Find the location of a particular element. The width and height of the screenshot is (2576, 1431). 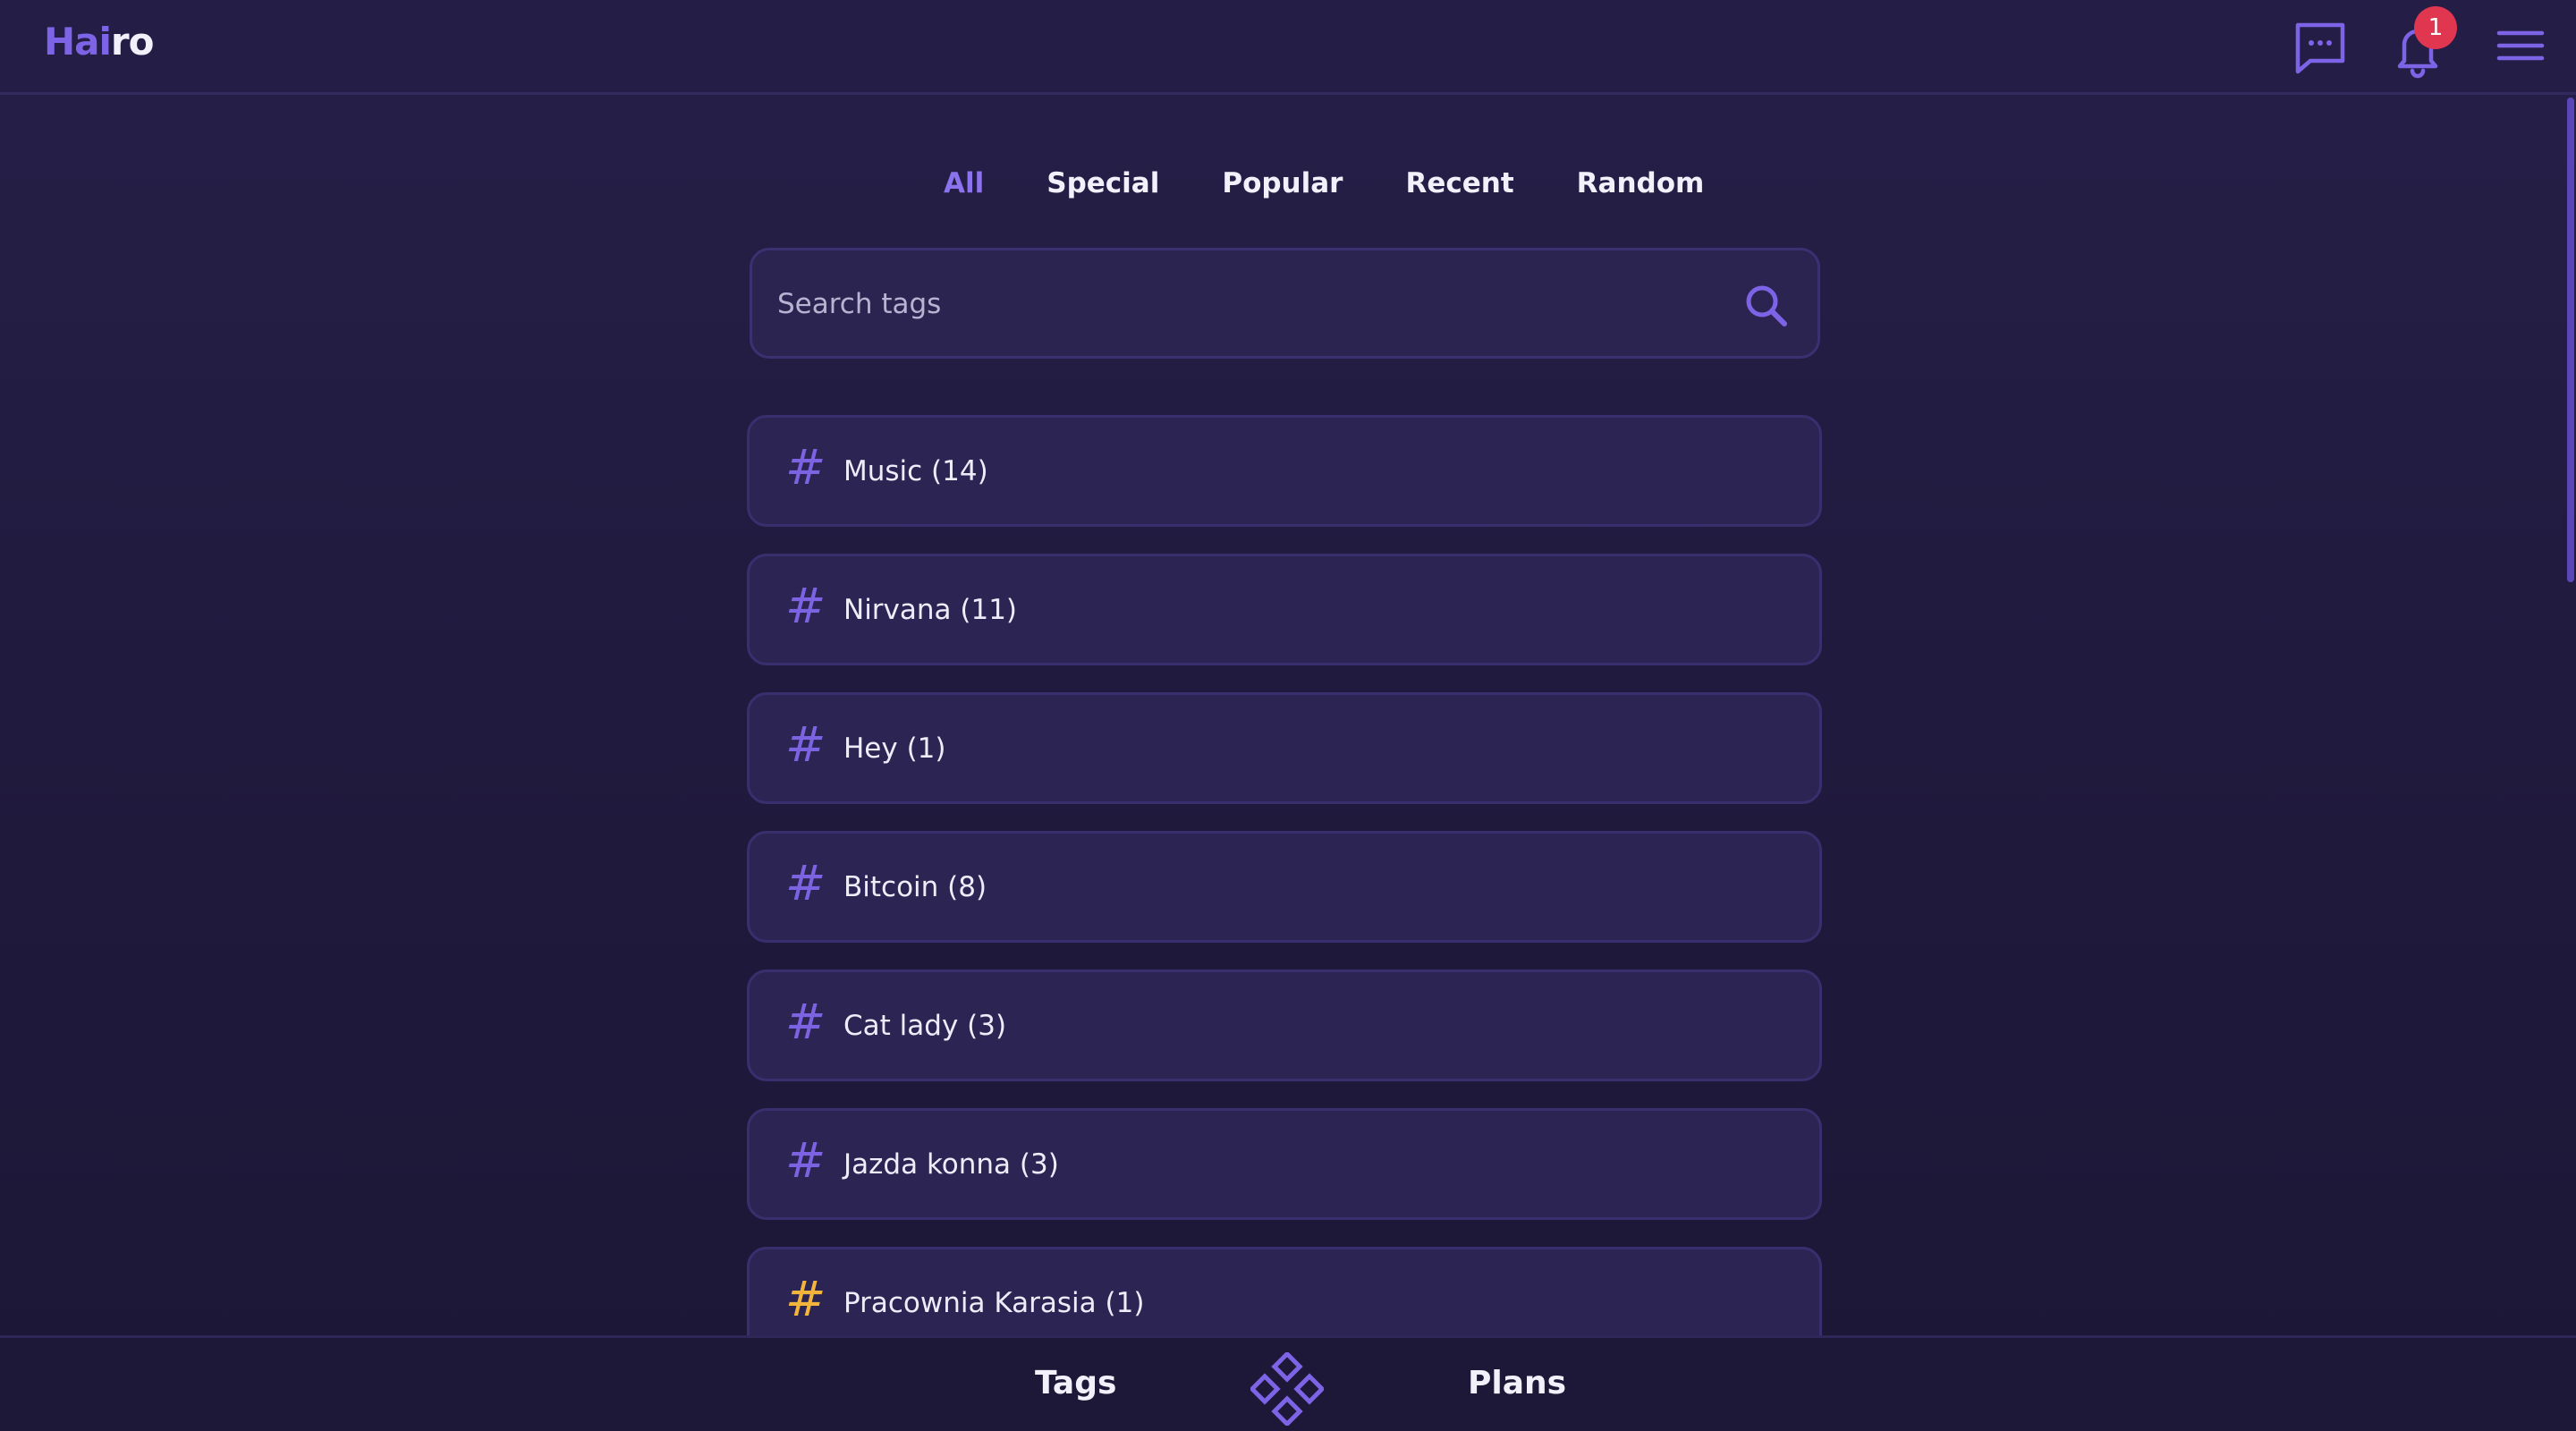

filter-tabs: All Special Popular Recent Random is located at coordinates (1288, 184).